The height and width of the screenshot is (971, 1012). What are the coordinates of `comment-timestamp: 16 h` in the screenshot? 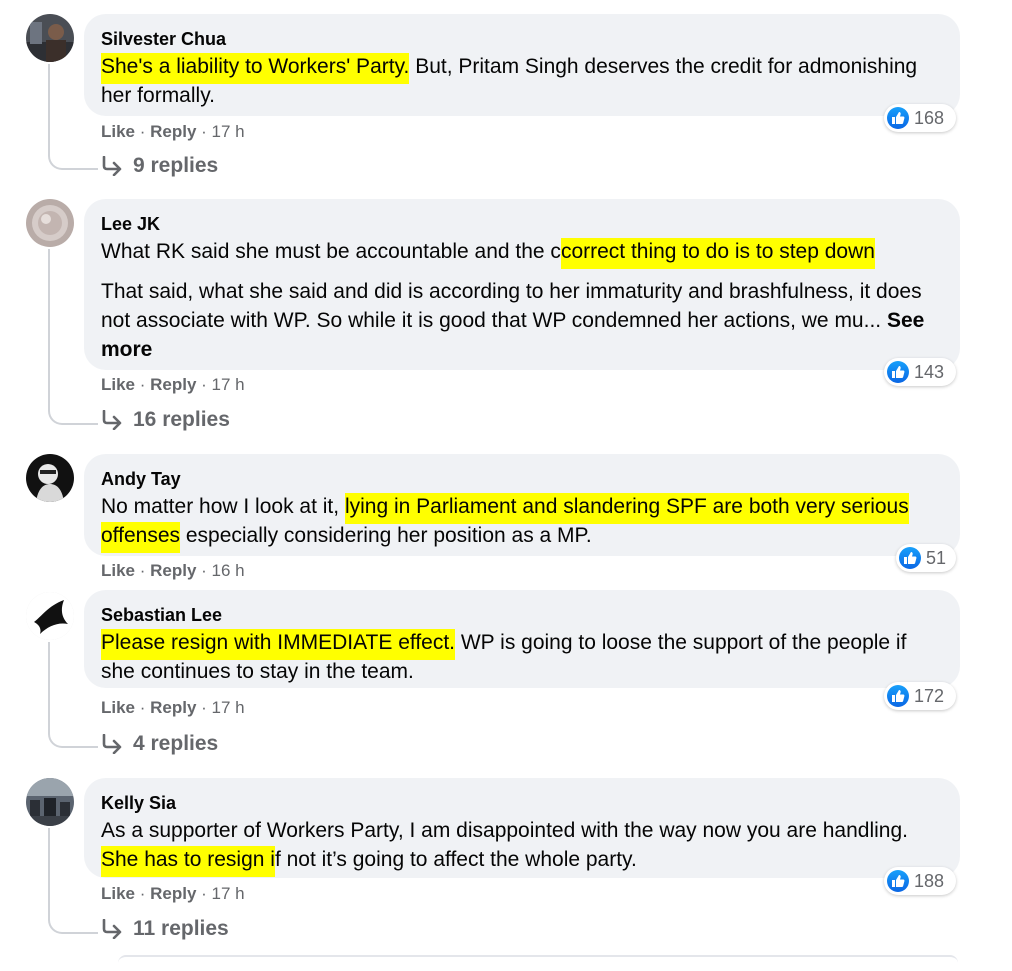 It's located at (228, 570).